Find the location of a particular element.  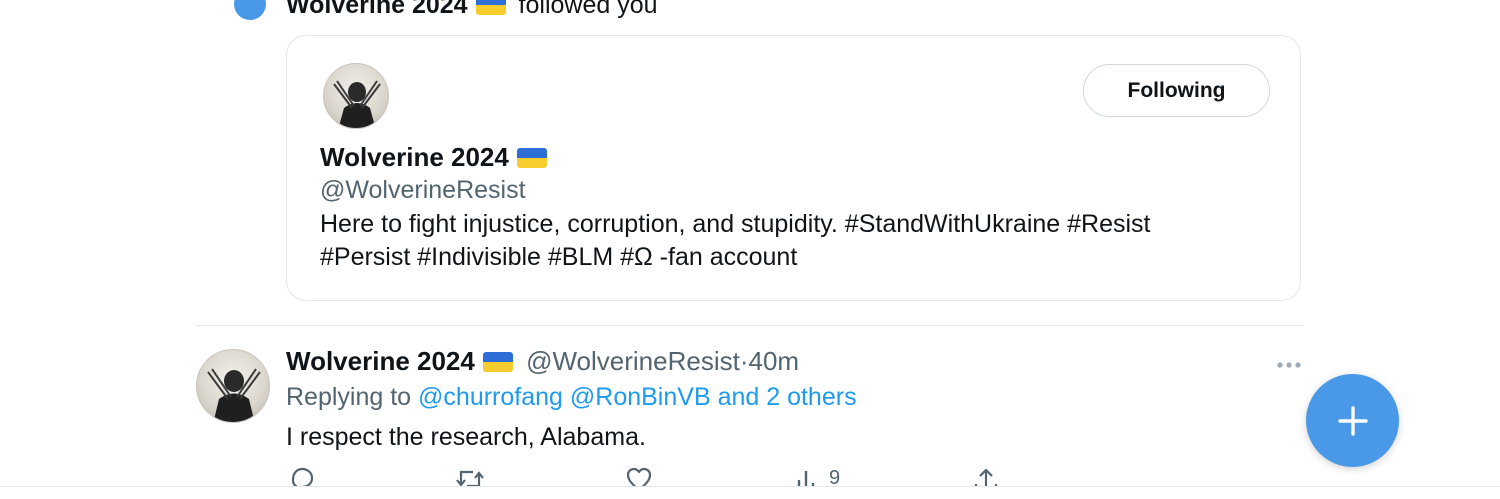

tweet-text: I respect the research, Alabama. is located at coordinates (466, 437).